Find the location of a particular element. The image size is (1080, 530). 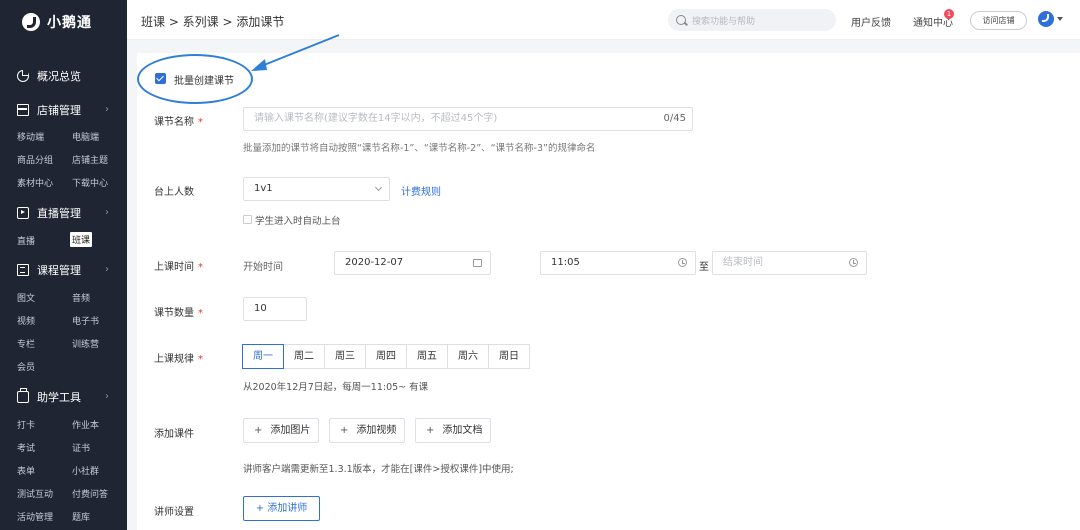

sidebar-item-product-groups: 商品分组 is located at coordinates (35, 159).